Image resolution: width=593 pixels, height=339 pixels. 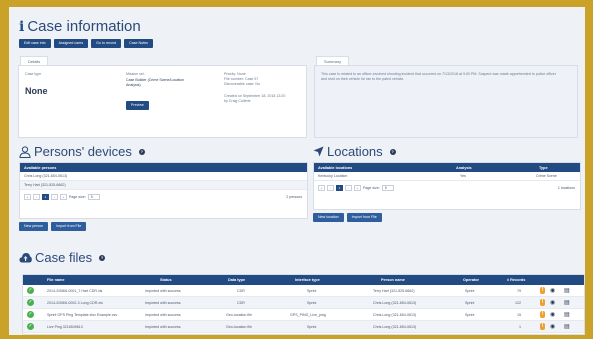 I want to click on cloud-upload-icon, so click(x=25, y=258).